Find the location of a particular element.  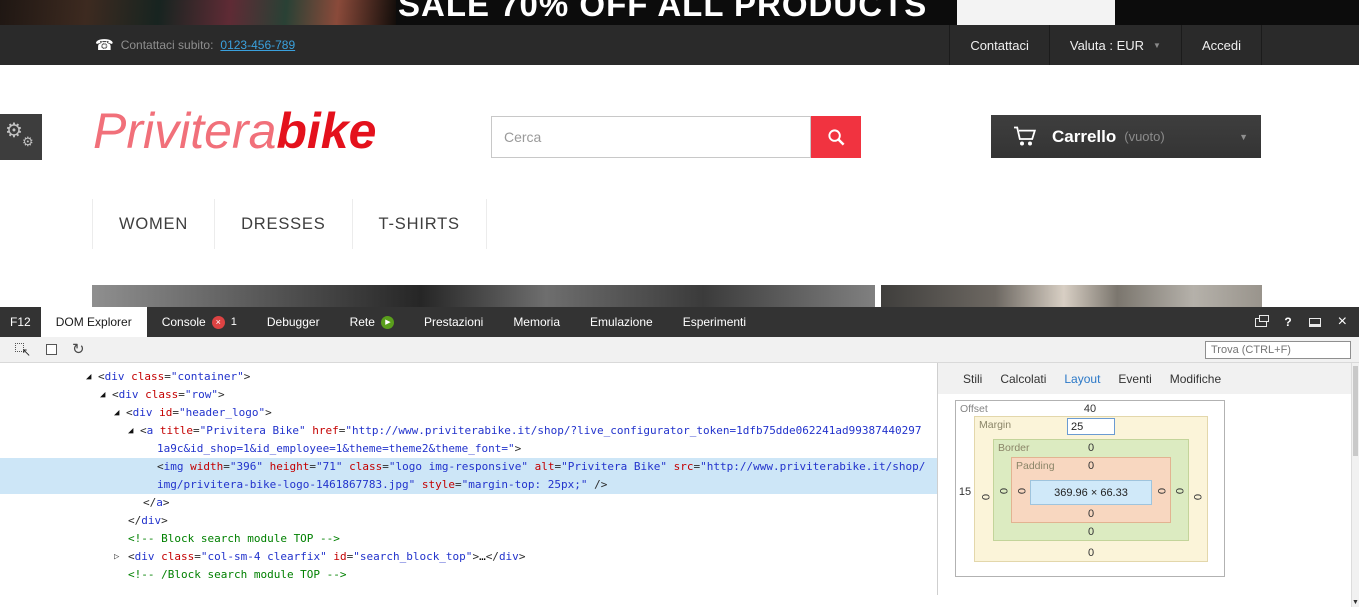

margin-label: Margin is located at coordinates (995, 425).